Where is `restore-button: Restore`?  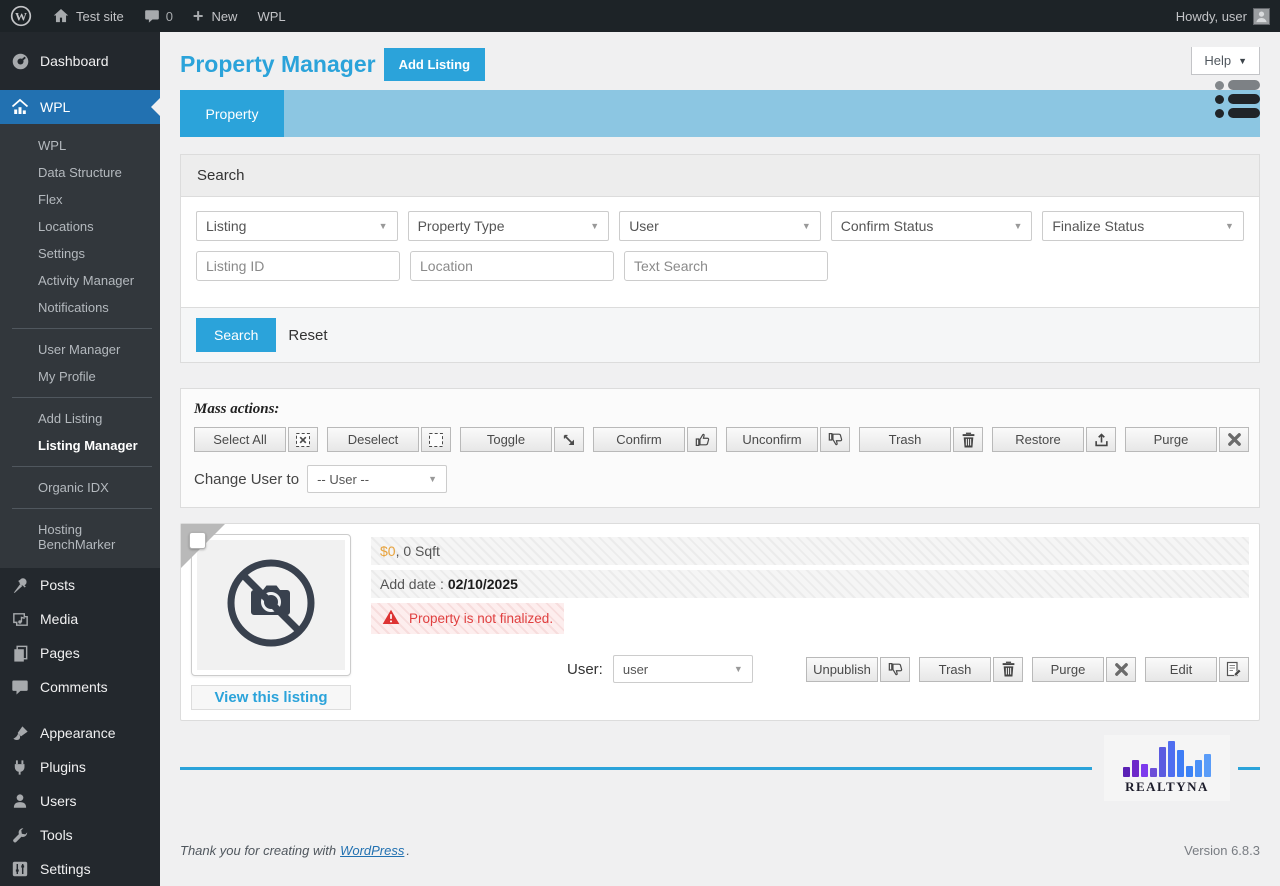 restore-button: Restore is located at coordinates (1038, 439).